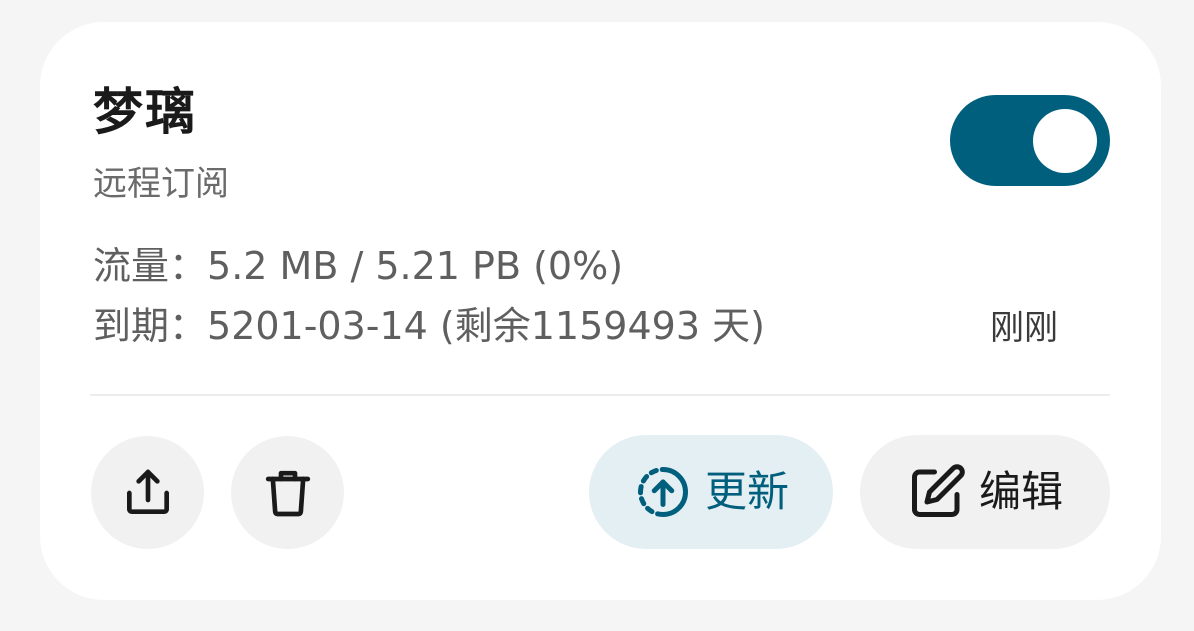 This screenshot has width=1194, height=631. Describe the element at coordinates (937, 492) in the screenshot. I see `edit-icon` at that location.